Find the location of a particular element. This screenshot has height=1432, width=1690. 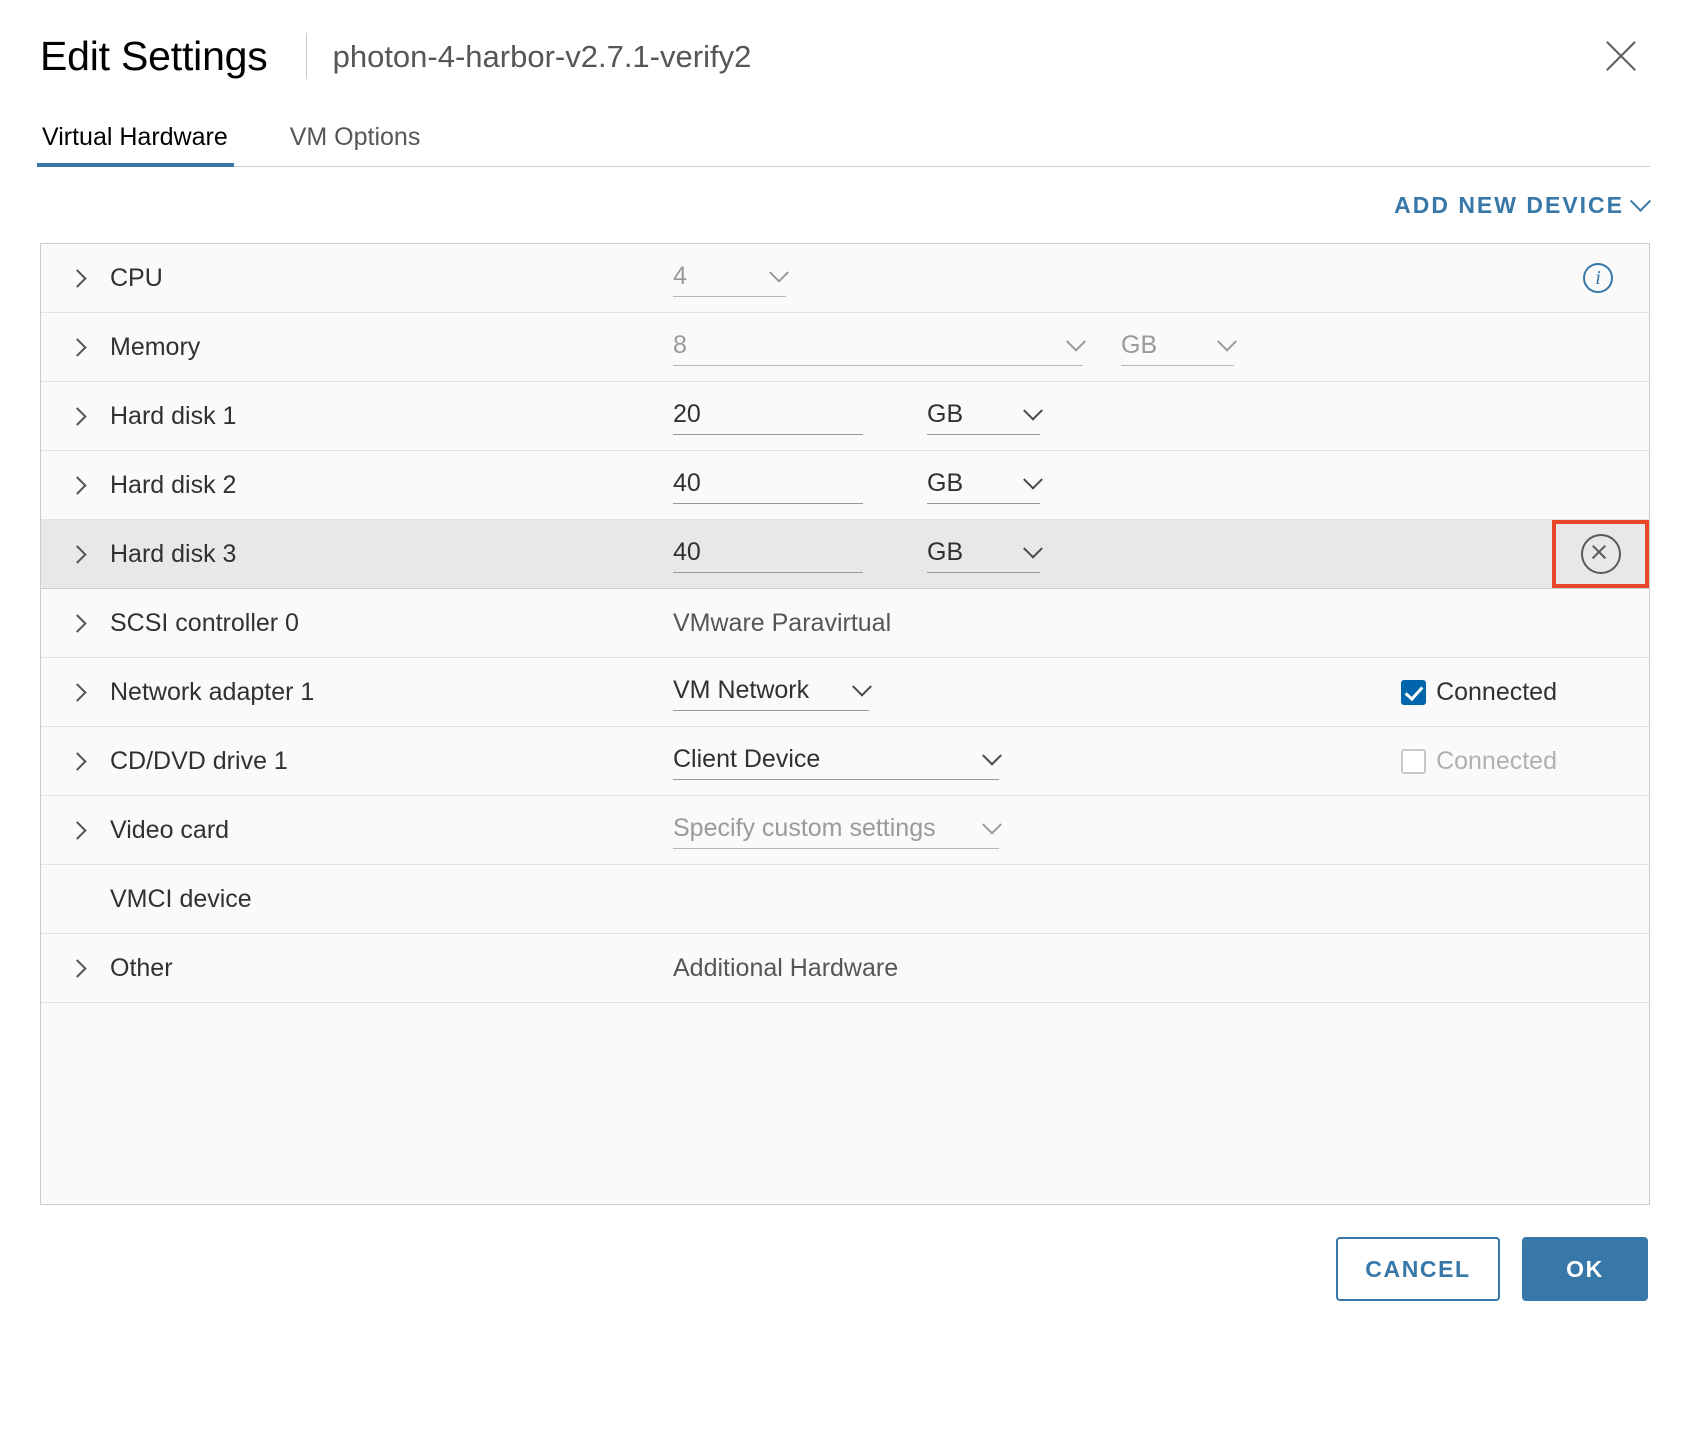

hard-disk-3-size-input: 40 is located at coordinates (768, 554).